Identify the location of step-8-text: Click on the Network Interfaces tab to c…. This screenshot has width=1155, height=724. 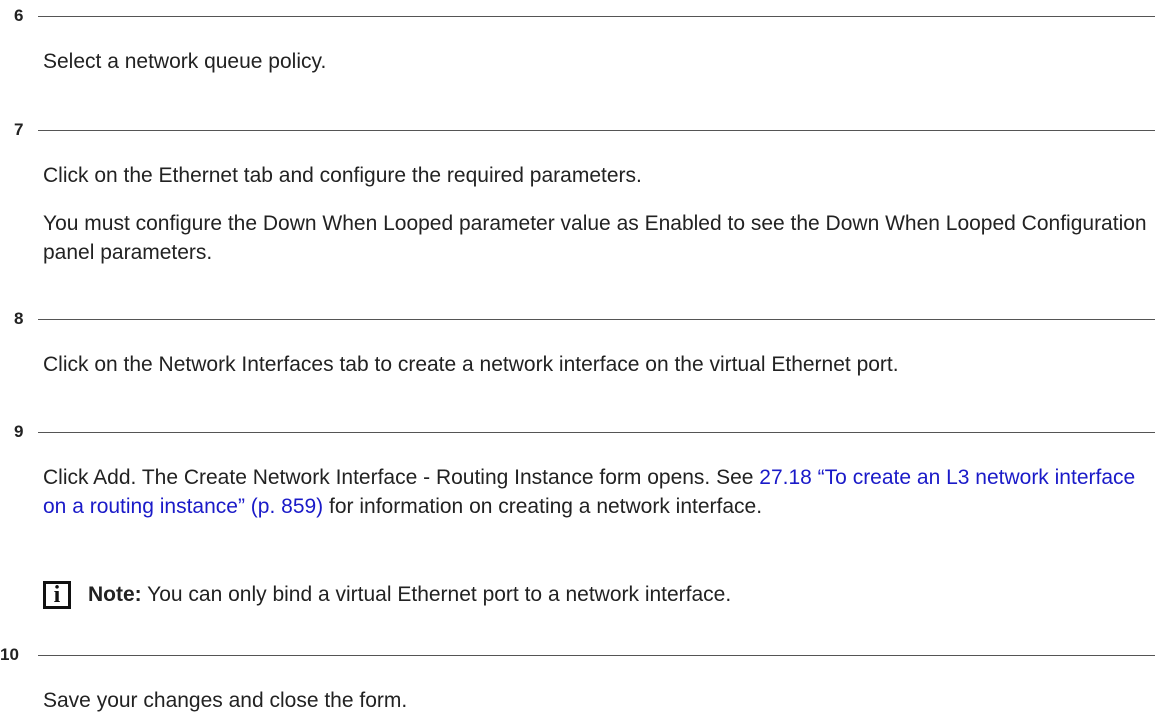
(471, 364).